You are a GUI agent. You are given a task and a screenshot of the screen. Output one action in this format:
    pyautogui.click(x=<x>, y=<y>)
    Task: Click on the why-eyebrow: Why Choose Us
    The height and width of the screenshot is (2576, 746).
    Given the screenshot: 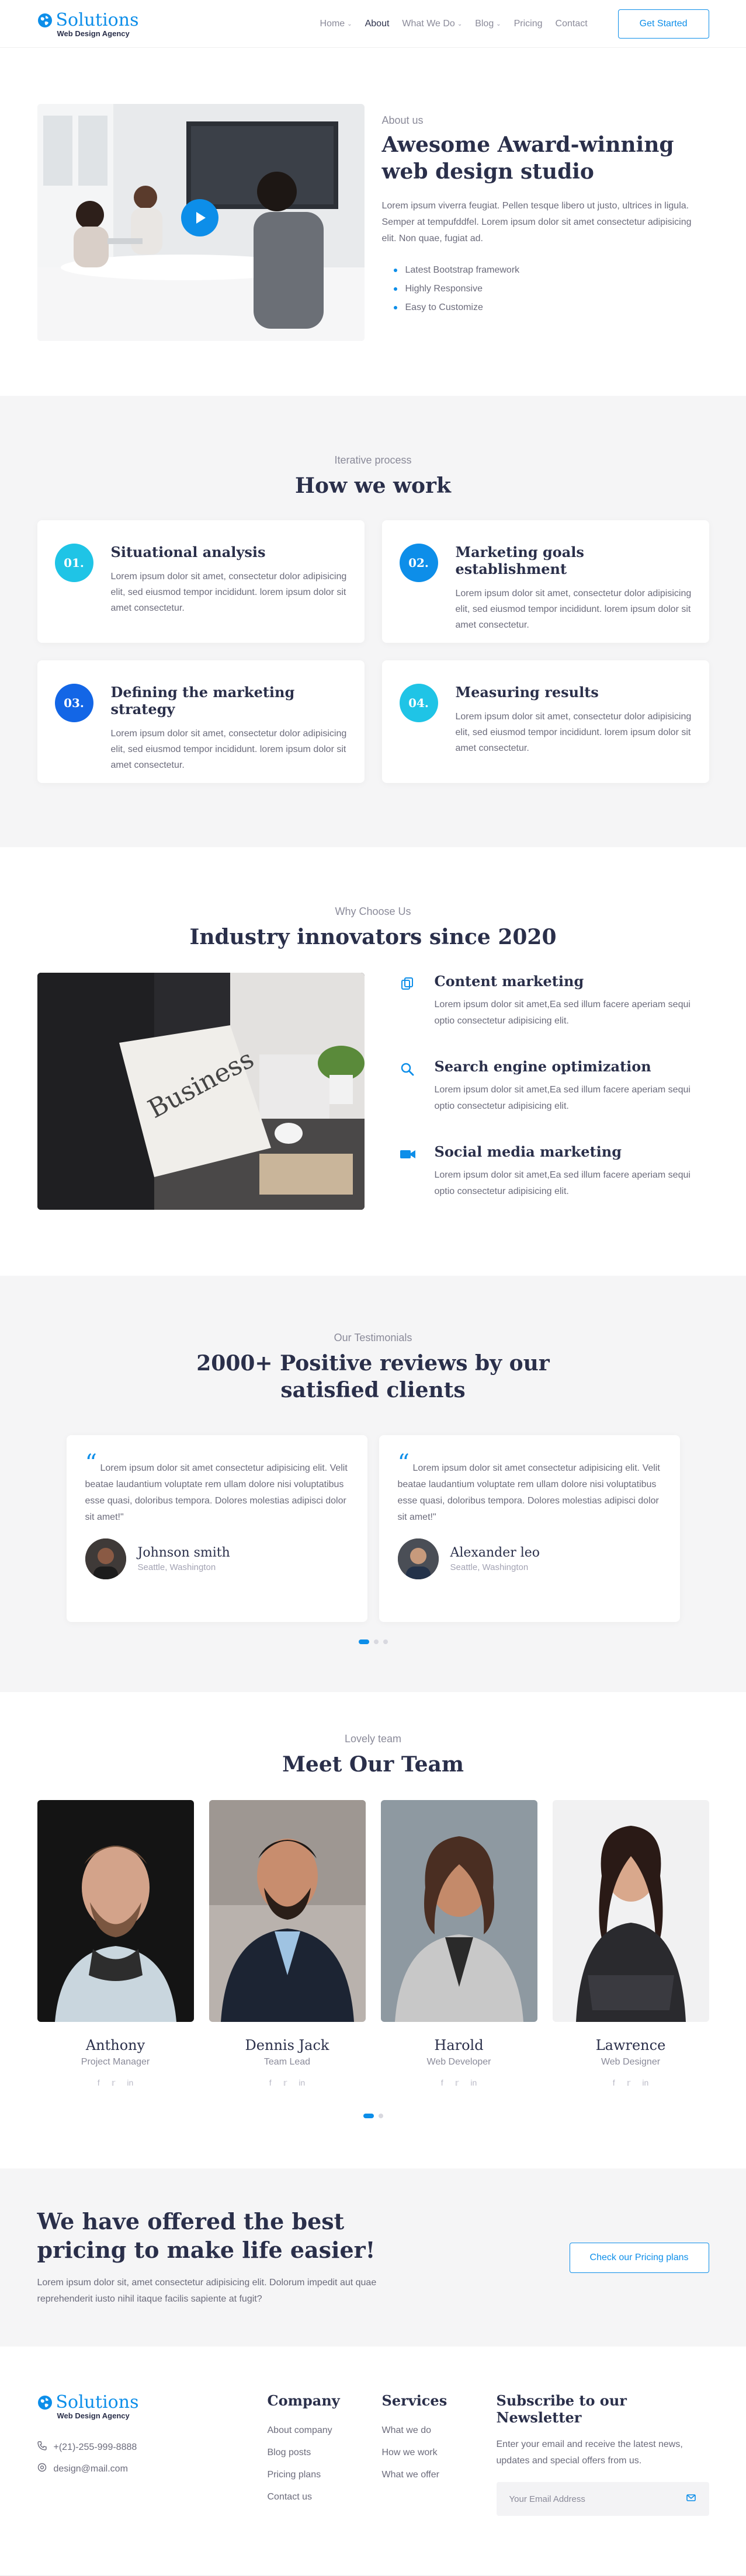 What is the action you would take?
    pyautogui.click(x=373, y=911)
    